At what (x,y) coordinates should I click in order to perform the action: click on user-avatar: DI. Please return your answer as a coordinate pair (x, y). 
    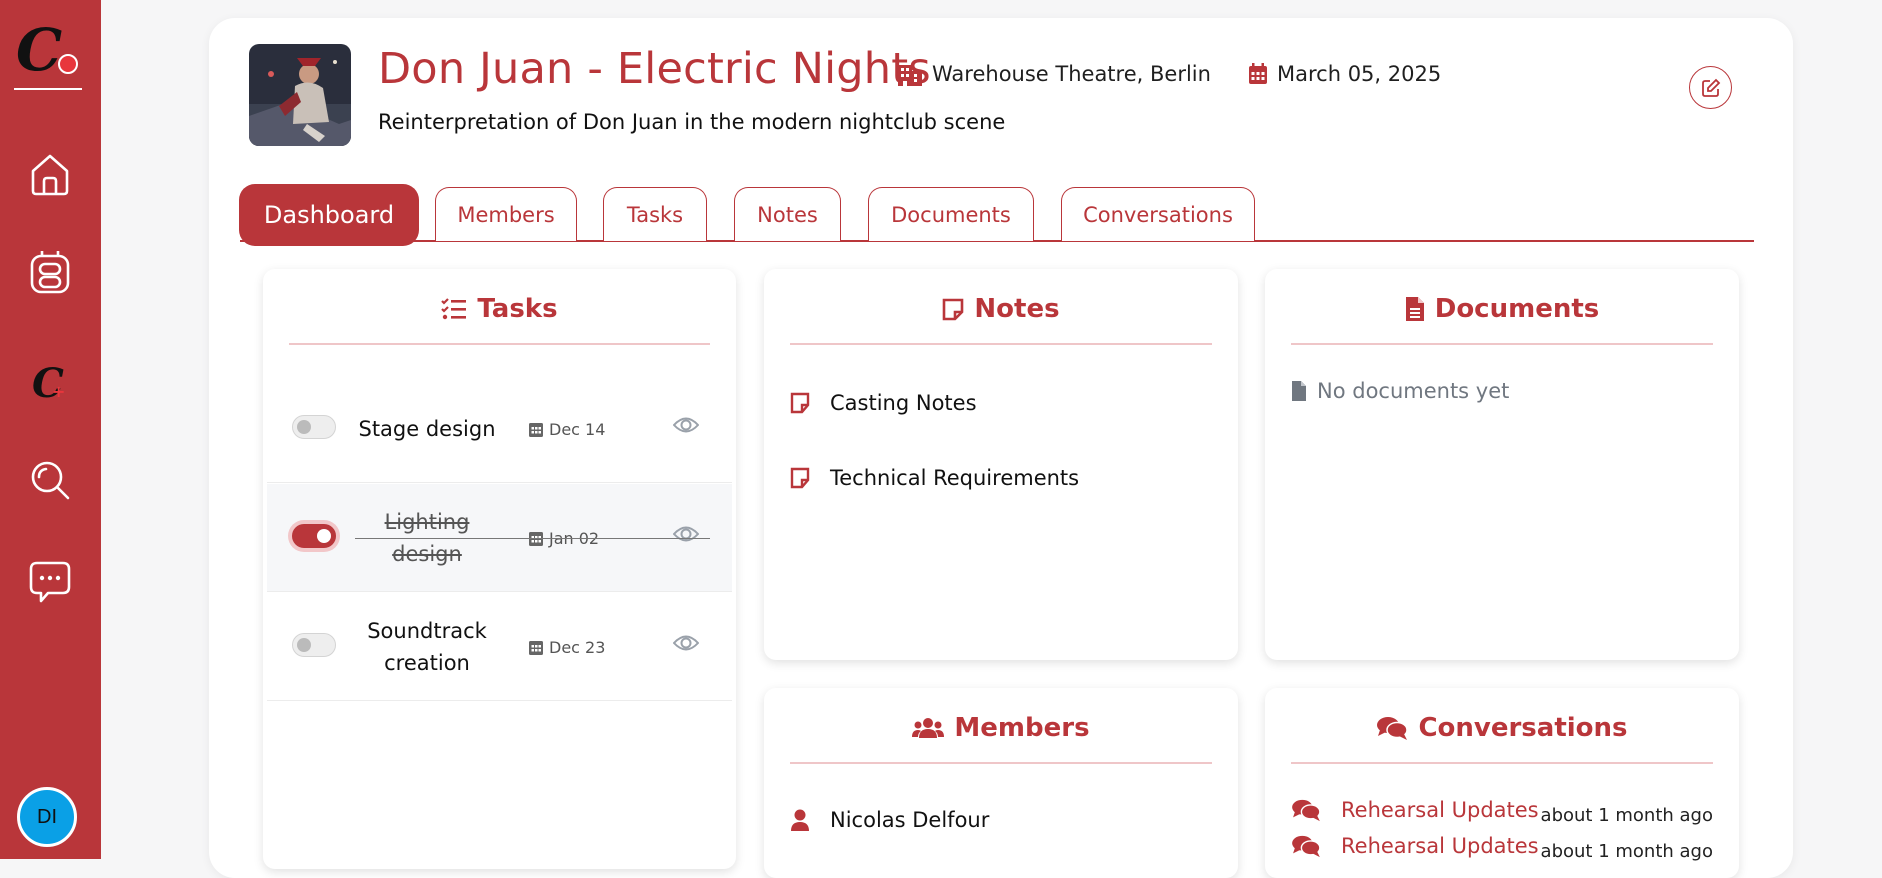
    Looking at the image, I should click on (47, 817).